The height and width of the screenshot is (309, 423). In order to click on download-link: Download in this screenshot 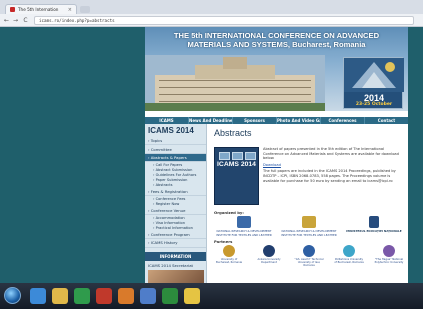, I will do `click(333, 165)`.